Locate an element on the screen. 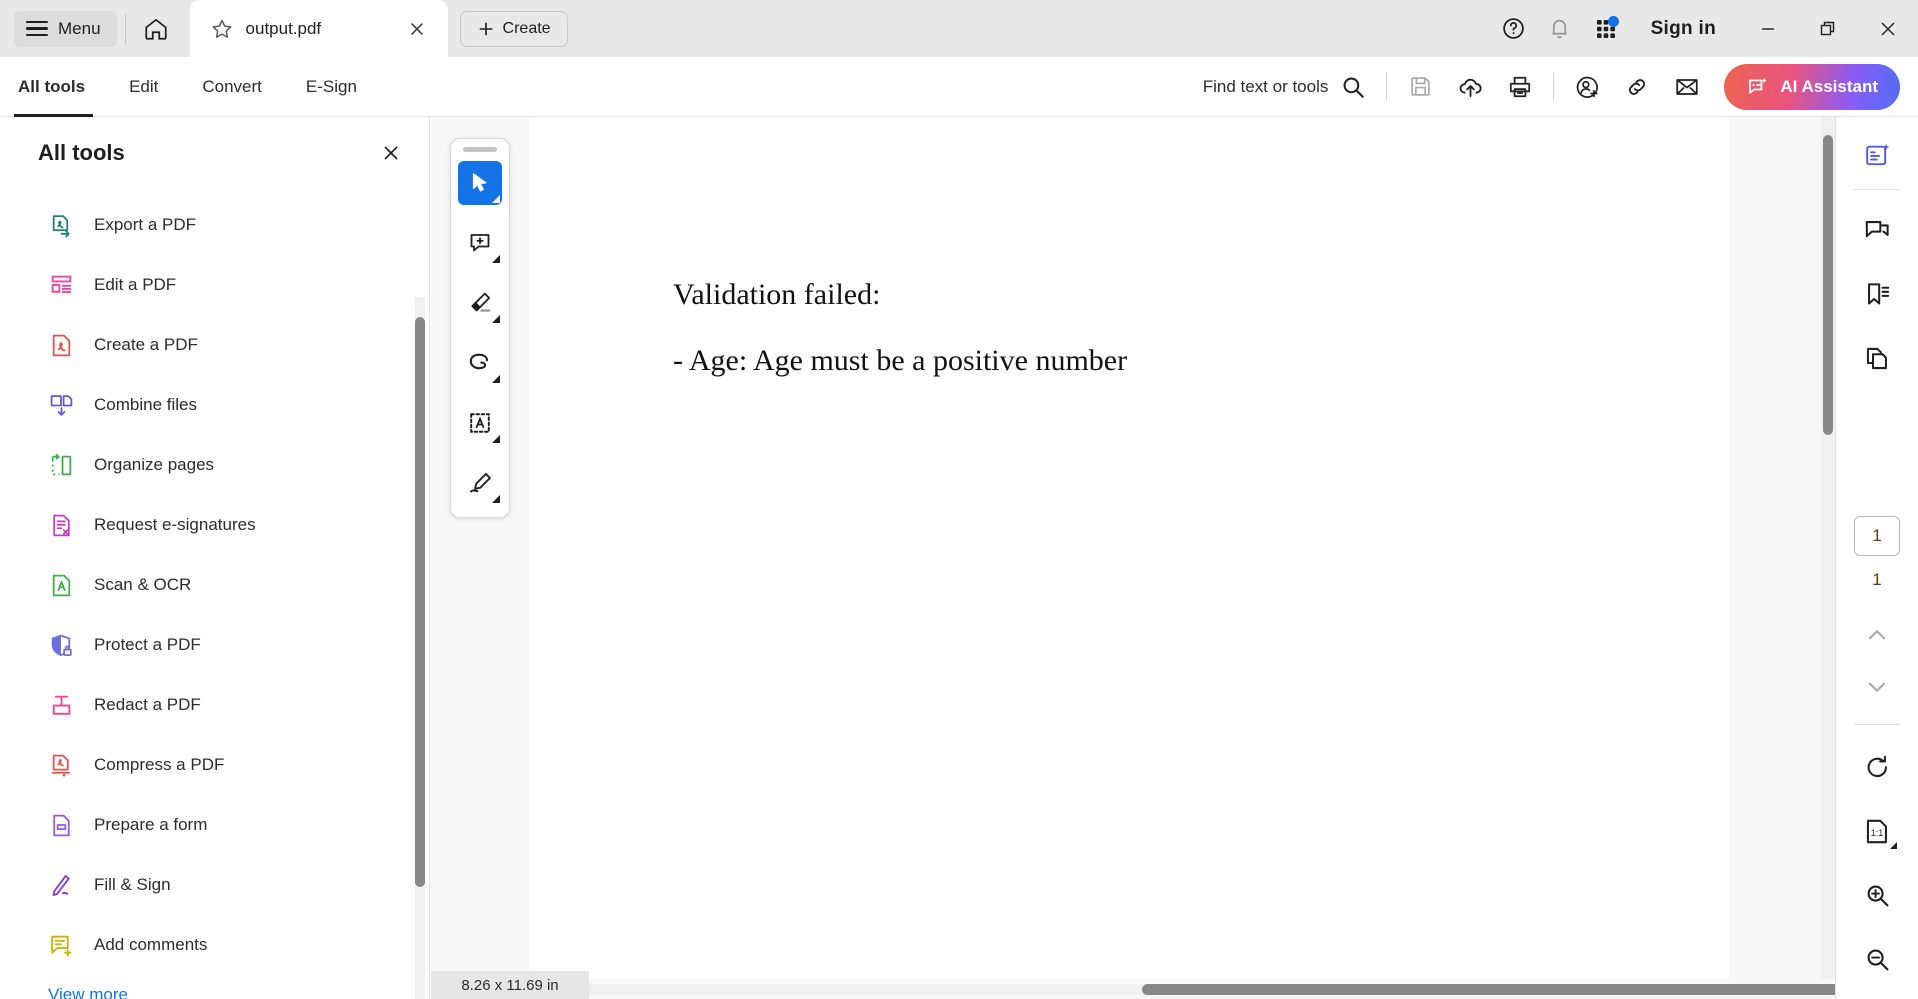  tool-scan-and-ocr: Scan & OCR is located at coordinates (214, 585).